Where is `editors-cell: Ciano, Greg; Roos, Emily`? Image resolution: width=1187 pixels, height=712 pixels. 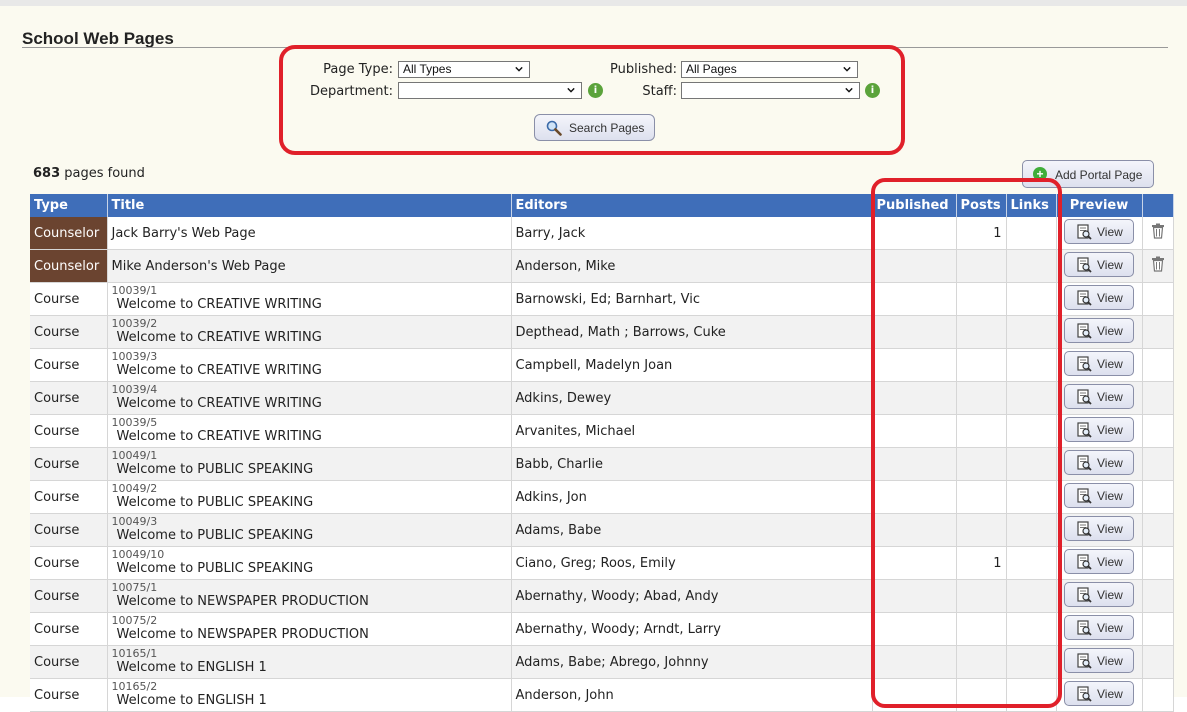 editors-cell: Ciano, Greg; Roos, Emily is located at coordinates (692, 563).